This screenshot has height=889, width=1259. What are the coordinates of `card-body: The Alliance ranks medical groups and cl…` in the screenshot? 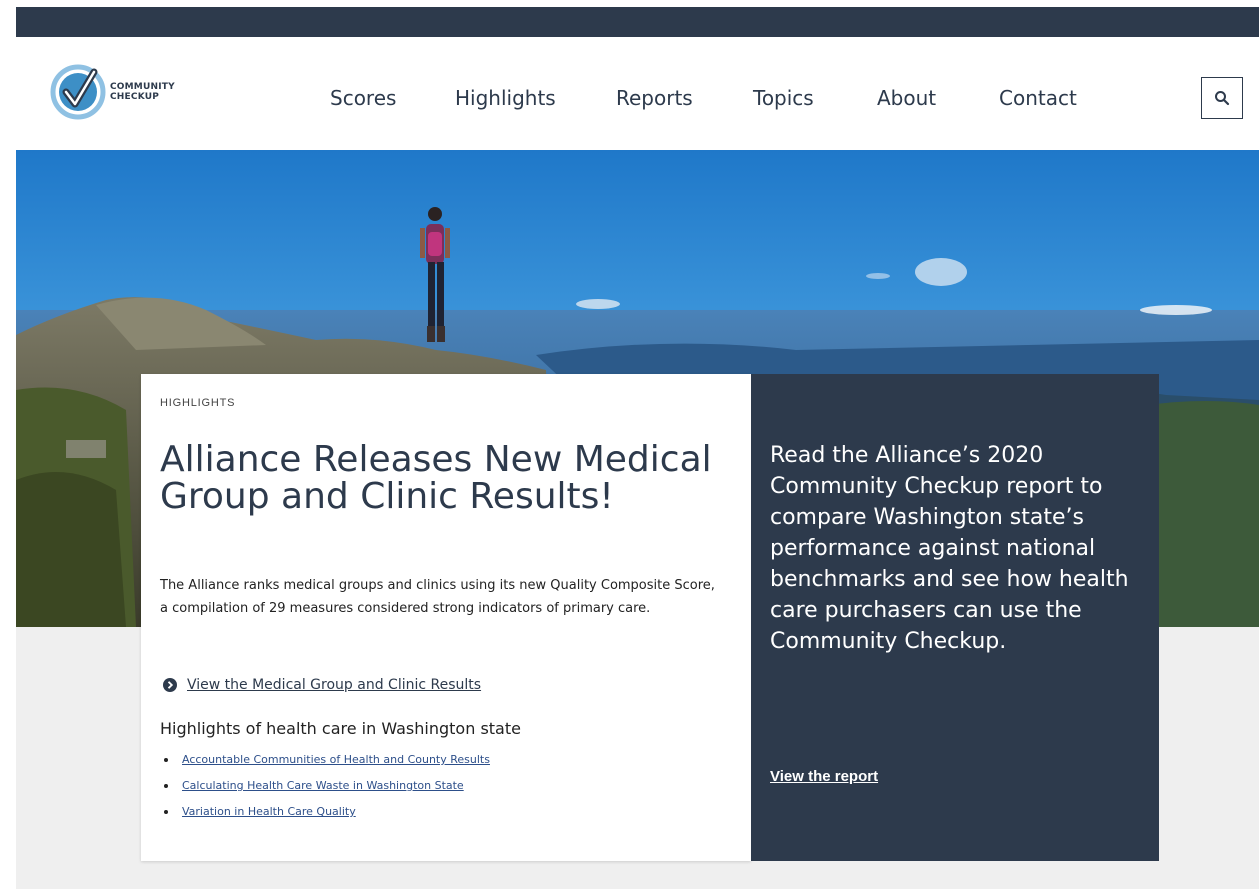 It's located at (437, 597).